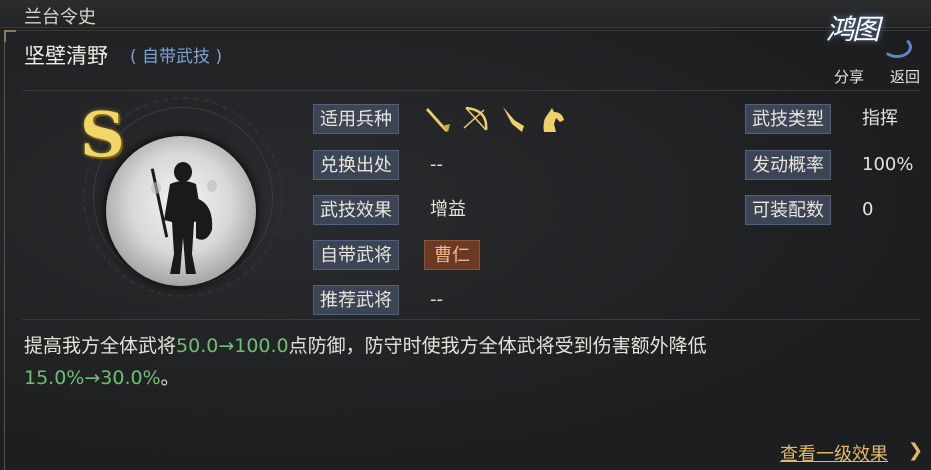 The height and width of the screenshot is (470, 931). I want to click on skill-grade: S, so click(102, 134).